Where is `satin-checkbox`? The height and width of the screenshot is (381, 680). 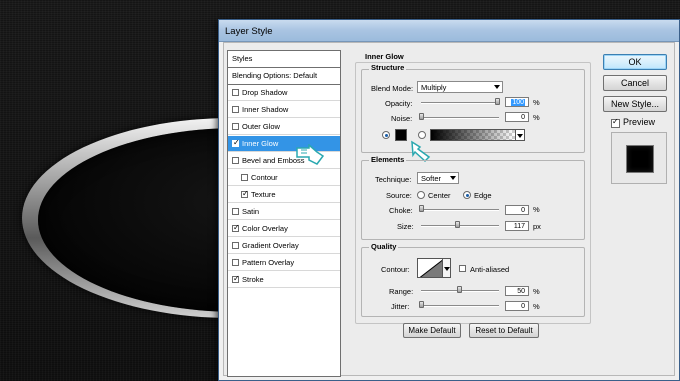
satin-checkbox is located at coordinates (235, 211).